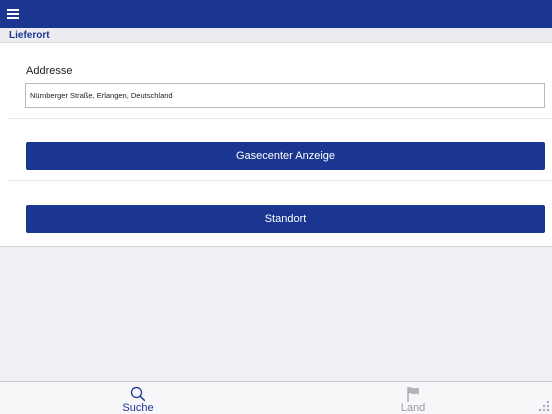 Image resolution: width=552 pixels, height=414 pixels. Describe the element at coordinates (276, 35) in the screenshot. I see `section-header: Lieferort` at that location.